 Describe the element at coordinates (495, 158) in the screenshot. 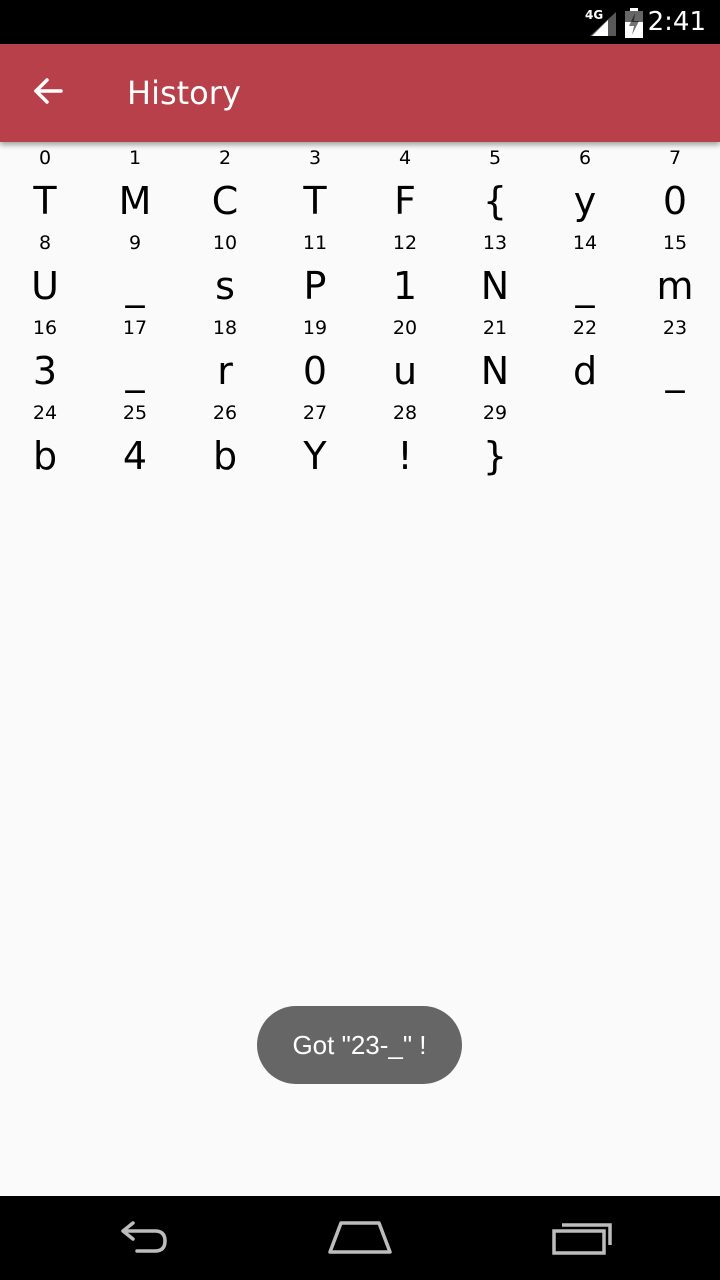

I see `history-index: 5` at that location.